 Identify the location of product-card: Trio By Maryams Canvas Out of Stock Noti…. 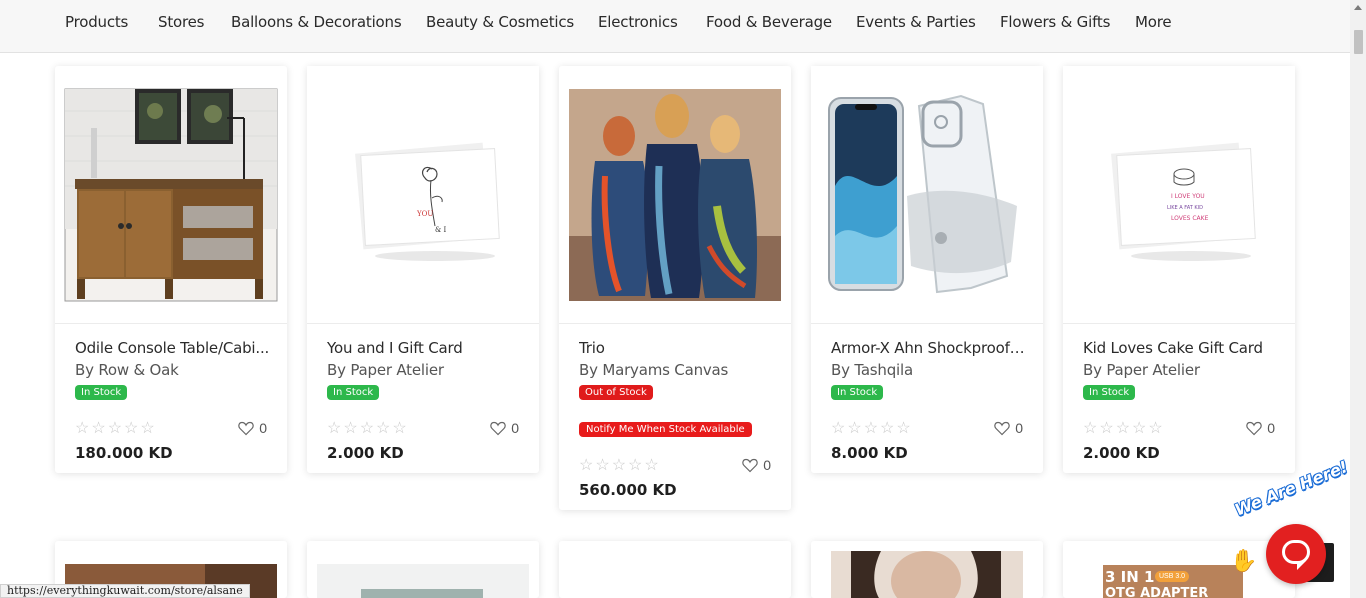
(675, 288).